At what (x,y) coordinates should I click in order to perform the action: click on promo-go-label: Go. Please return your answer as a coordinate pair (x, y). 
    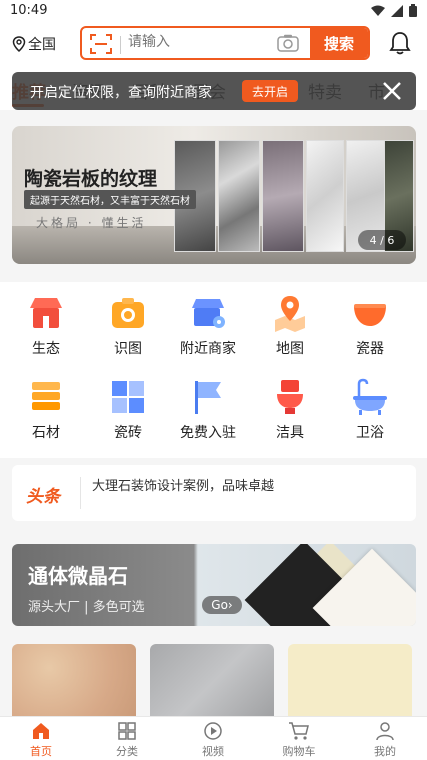
    Looking at the image, I should click on (219, 605).